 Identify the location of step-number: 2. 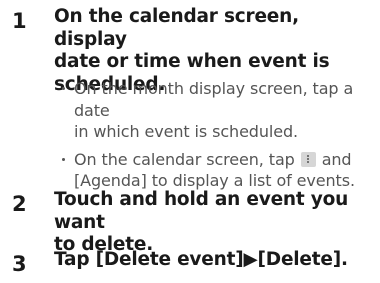
(19, 204).